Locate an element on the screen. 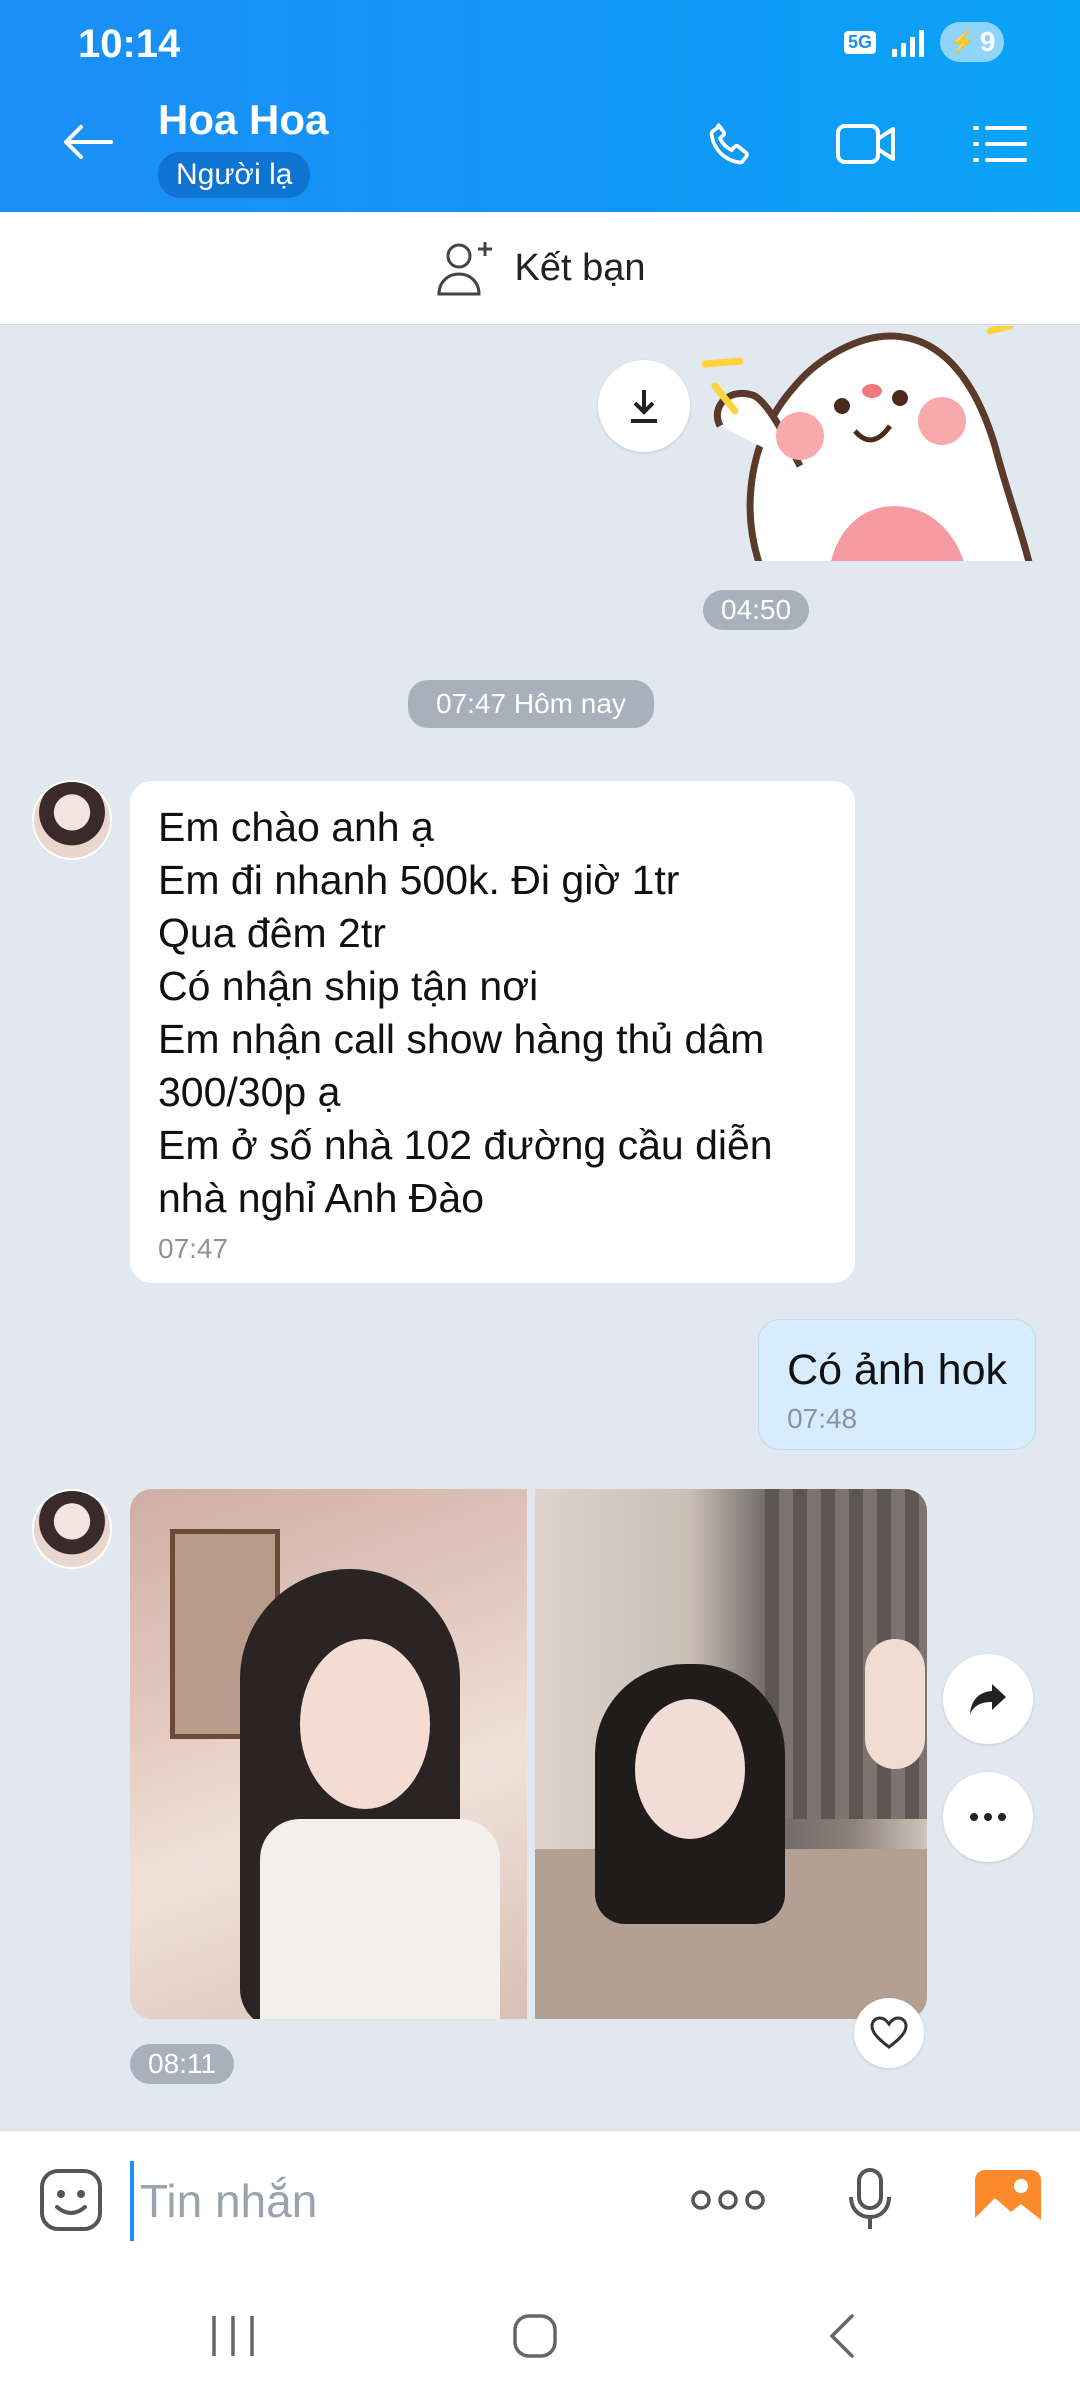  back-button is located at coordinates (88, 142).